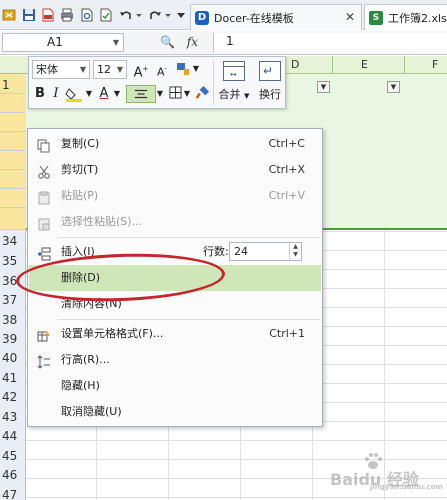  I want to click on menu-item-format-cells: 设置单元格格式(F)... Ctrl+1, so click(175, 334).